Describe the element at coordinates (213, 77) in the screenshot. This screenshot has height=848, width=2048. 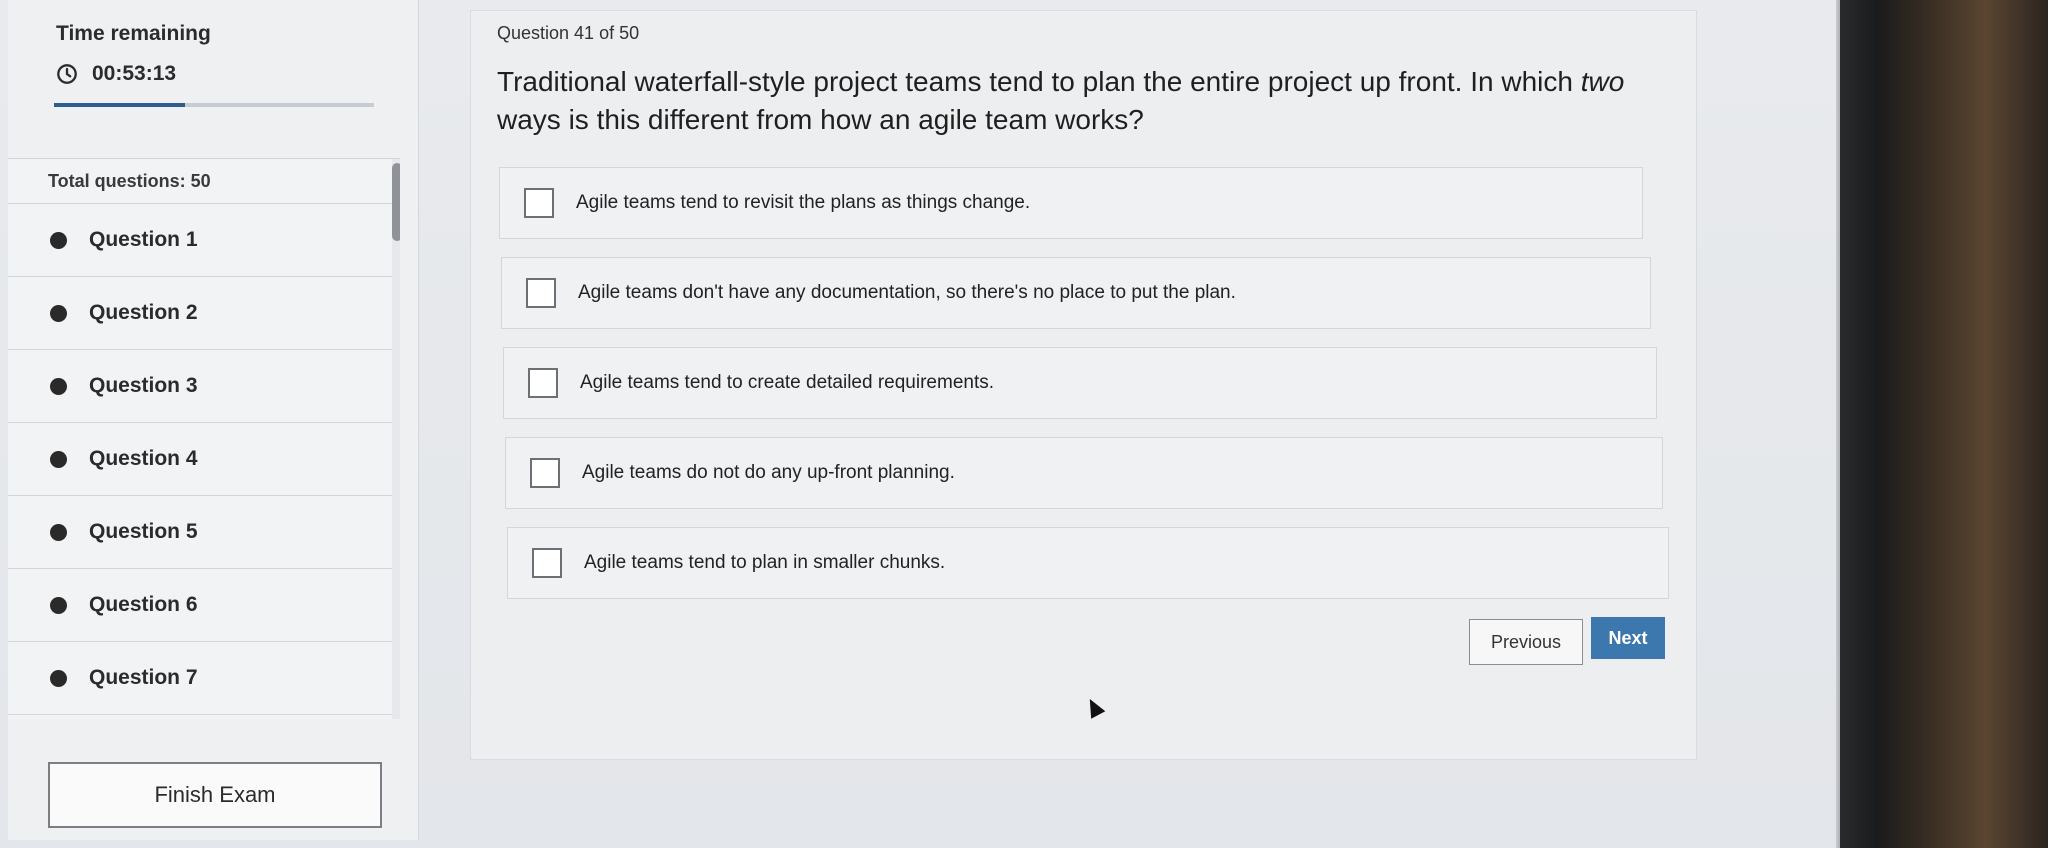
I see `timer-panel: Time remaining 00:53:13` at that location.